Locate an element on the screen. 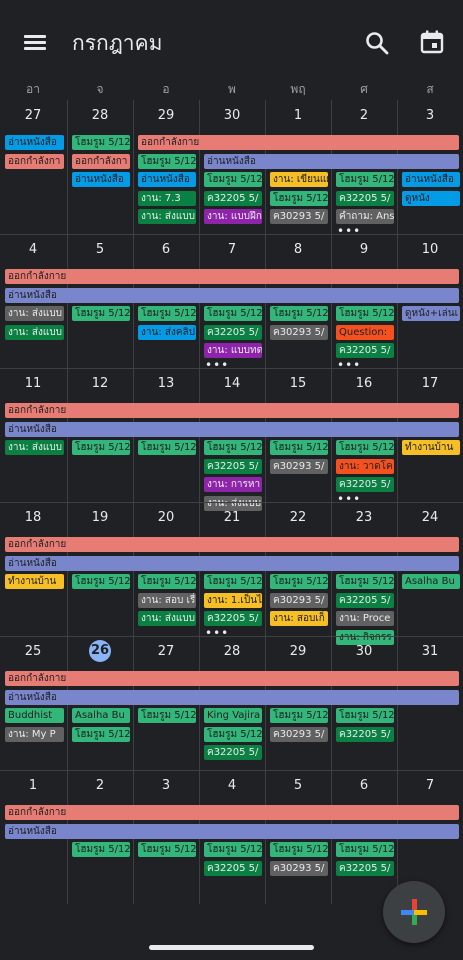 The image size is (463, 960). calendar-today-icon is located at coordinates (432, 42).